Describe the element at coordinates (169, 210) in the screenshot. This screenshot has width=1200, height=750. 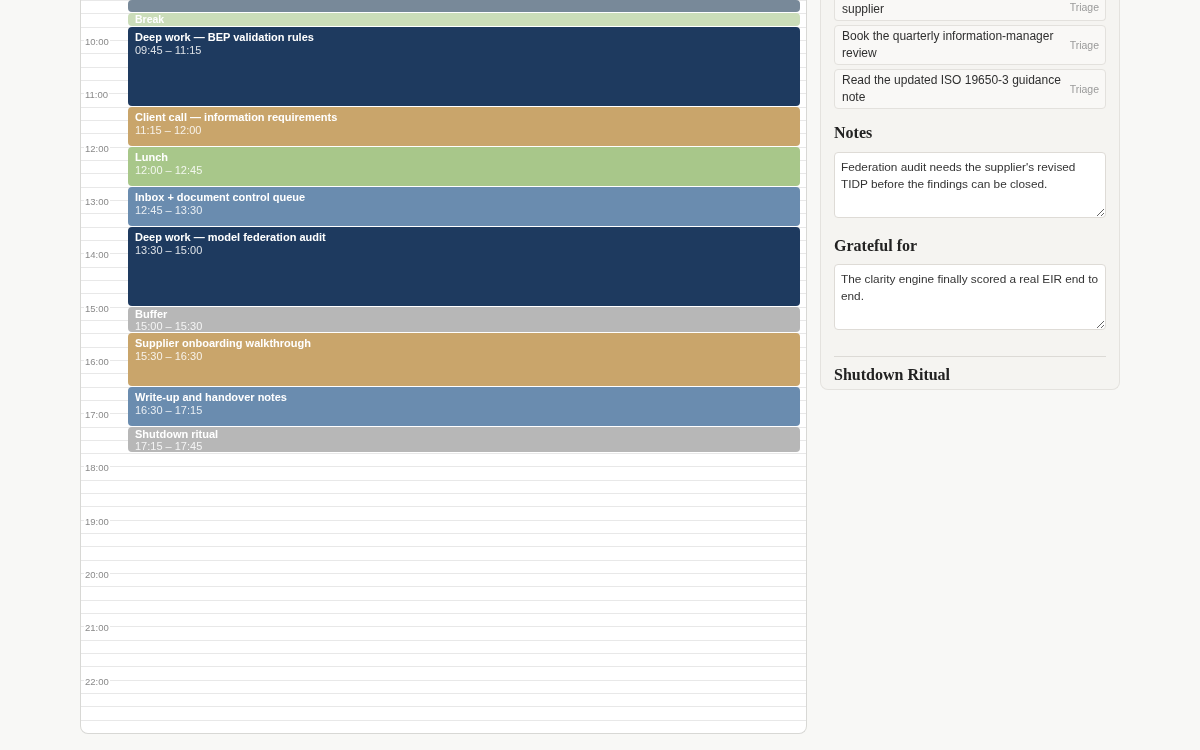
I see `event-time: 12:45 – 13:30` at that location.